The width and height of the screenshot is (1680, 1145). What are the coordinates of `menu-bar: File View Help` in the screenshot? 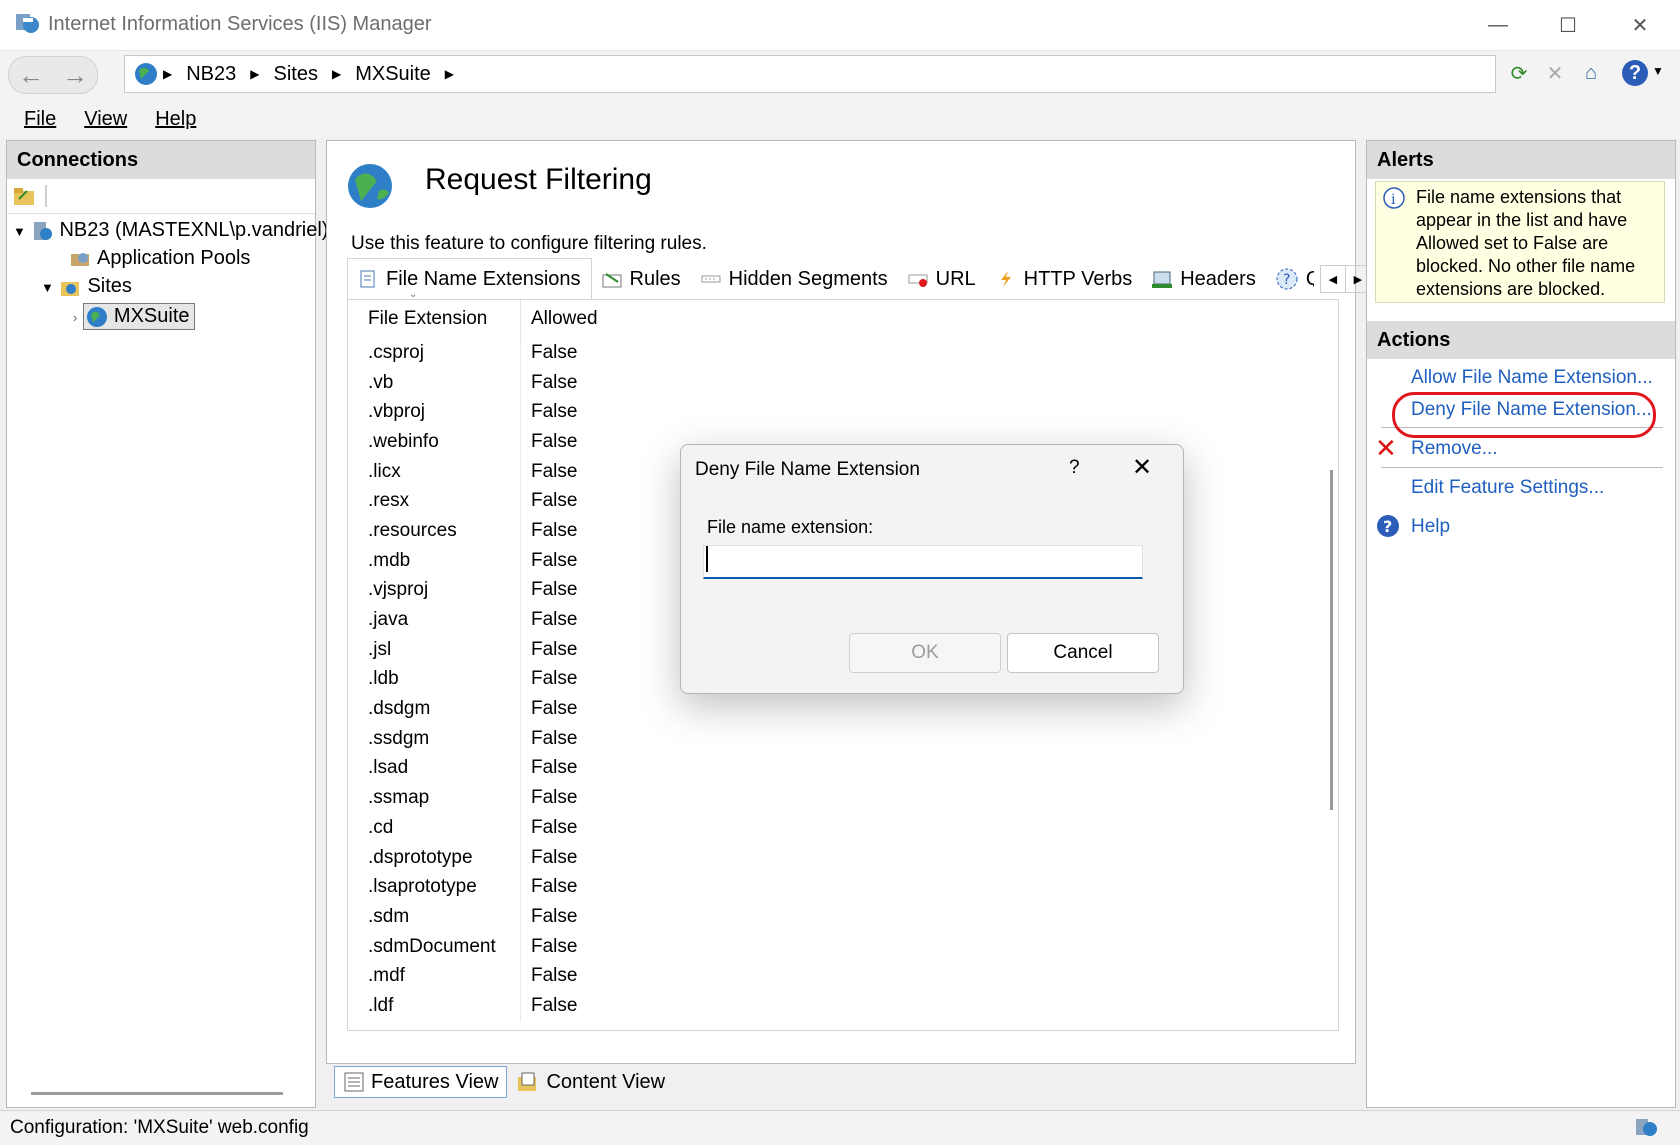 It's located at (840, 119).